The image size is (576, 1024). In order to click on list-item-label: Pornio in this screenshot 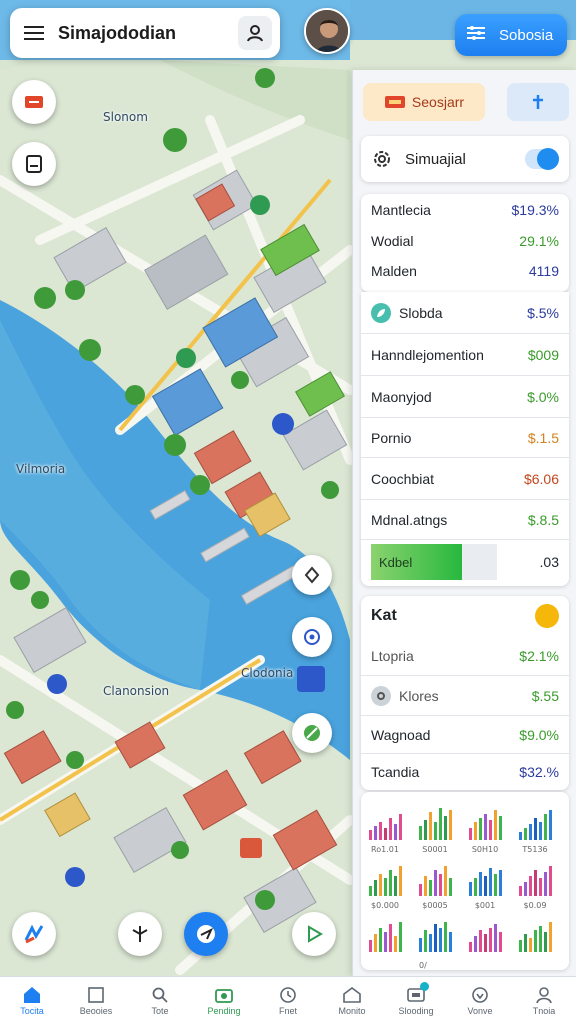, I will do `click(391, 437)`.